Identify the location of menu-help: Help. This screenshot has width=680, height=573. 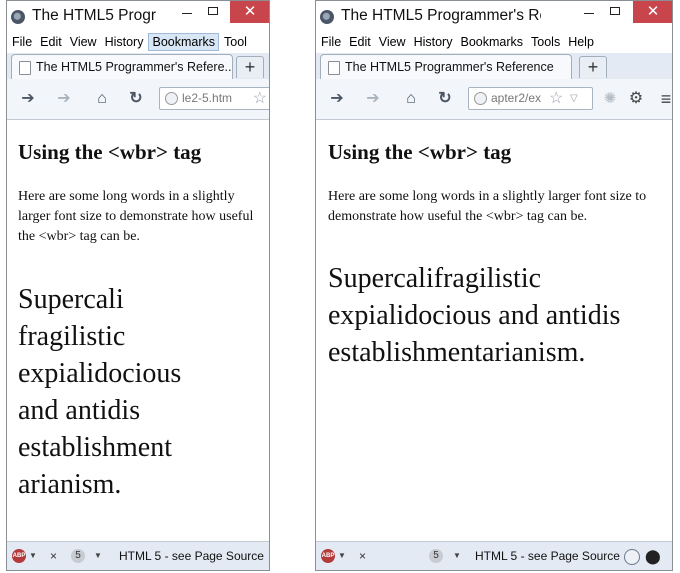
(581, 42).